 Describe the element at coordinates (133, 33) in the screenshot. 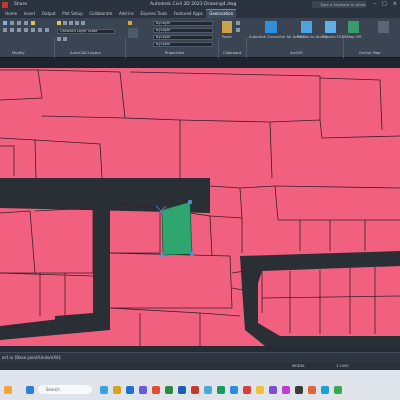

I see `properties-palette-icon` at that location.